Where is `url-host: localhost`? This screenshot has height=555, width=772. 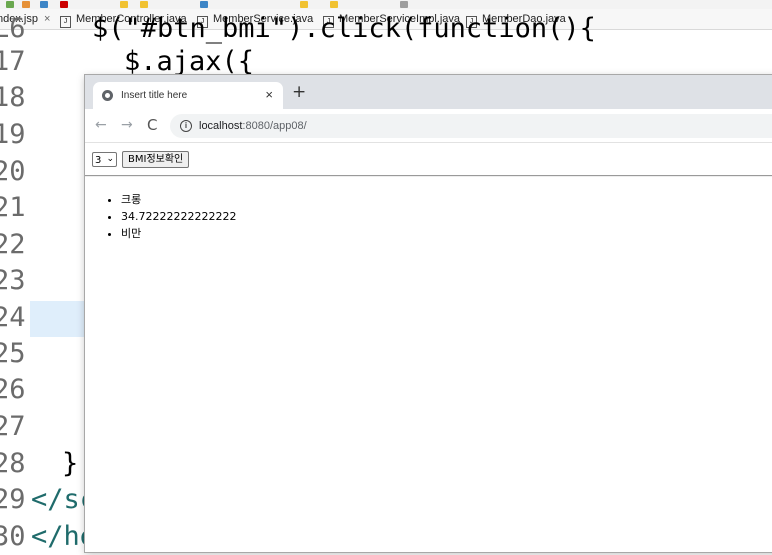
url-host: localhost is located at coordinates (221, 126).